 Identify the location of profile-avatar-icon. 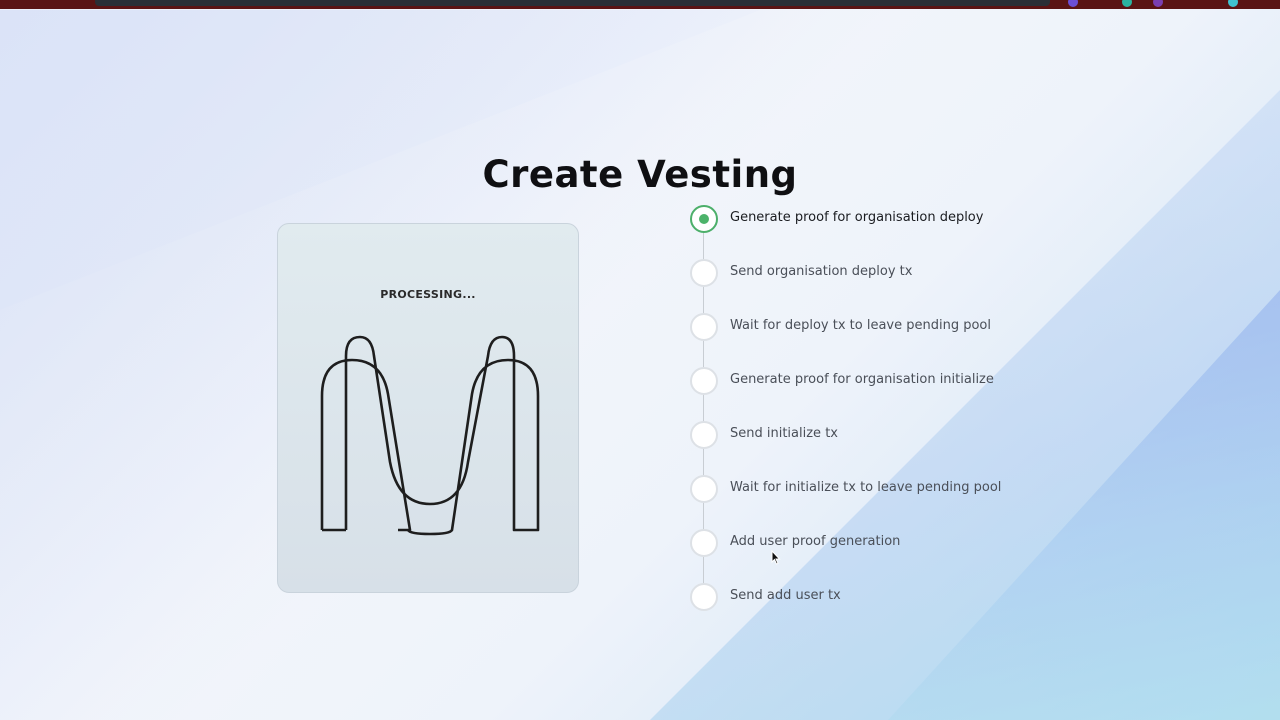
(1233, 3).